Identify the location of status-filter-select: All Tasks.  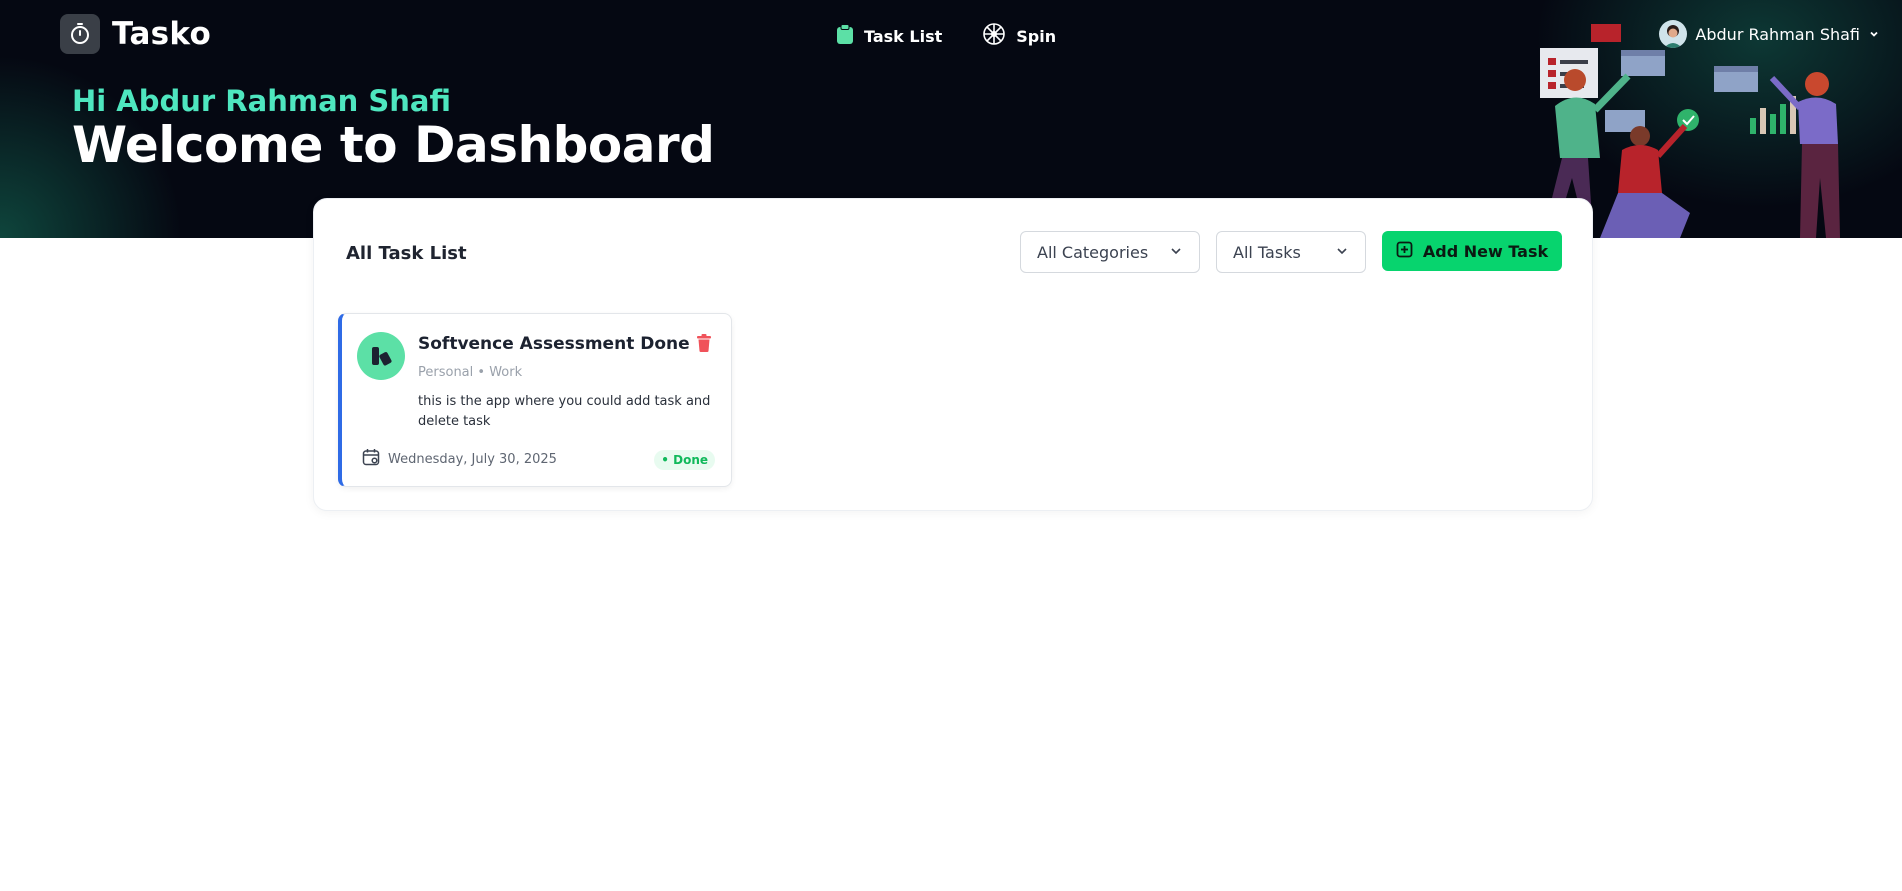
(1291, 252).